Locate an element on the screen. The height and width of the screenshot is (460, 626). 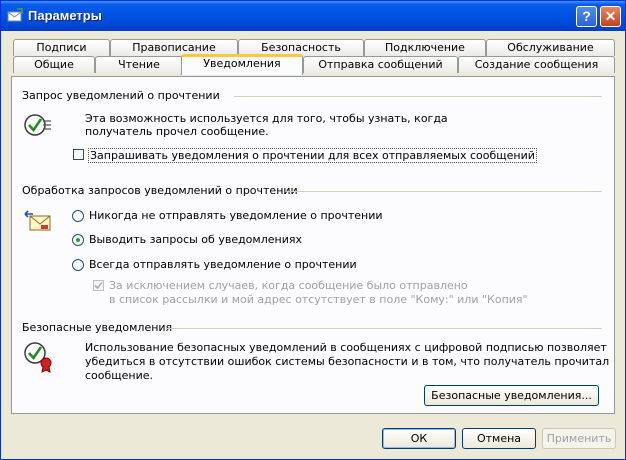
help-icon: ? is located at coordinates (586, 16).